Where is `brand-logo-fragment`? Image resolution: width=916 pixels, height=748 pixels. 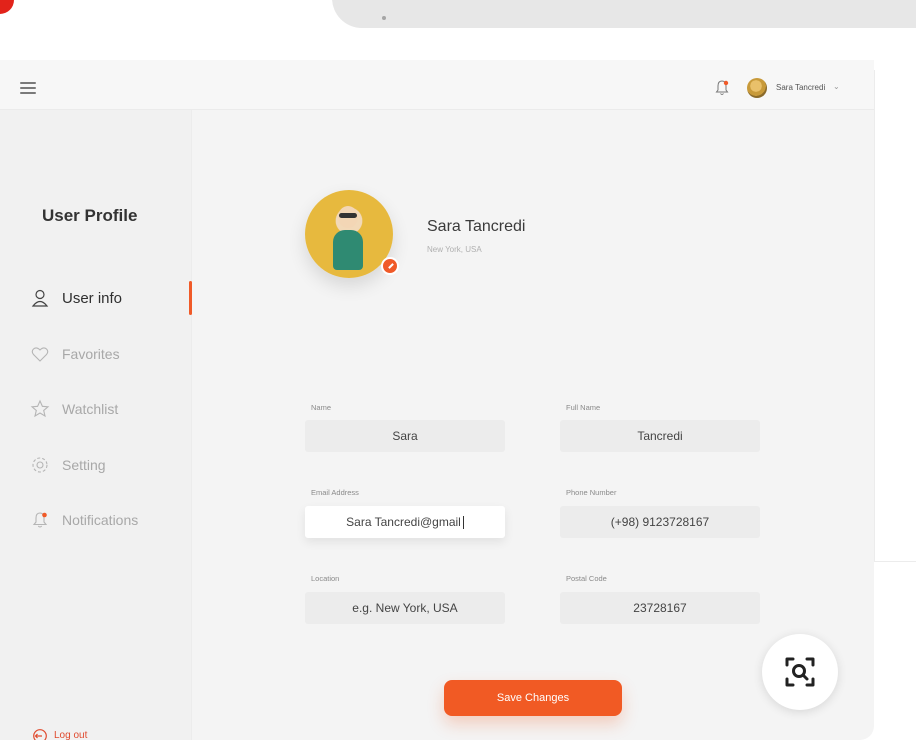
brand-logo-fragment is located at coordinates (7, 7).